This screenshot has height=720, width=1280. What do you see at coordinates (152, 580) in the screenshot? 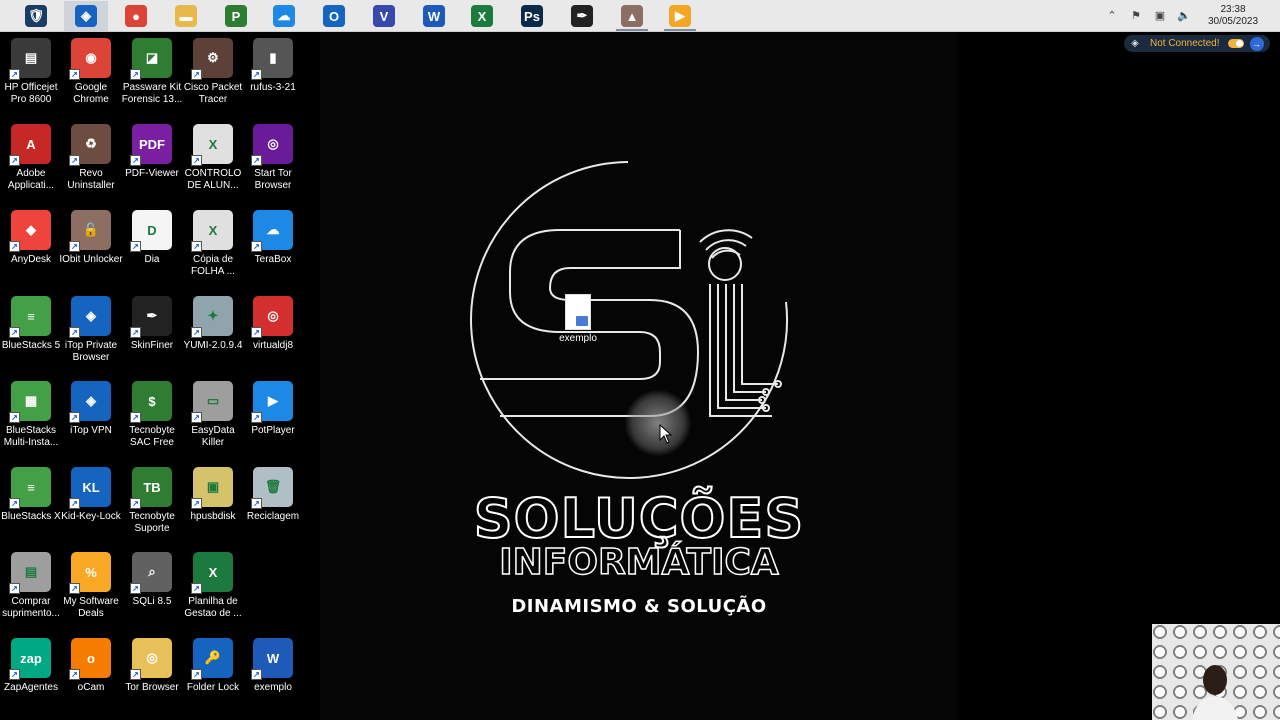
I see `desktop-icon: ⌕ ↗ SQLi 8.5` at bounding box center [152, 580].